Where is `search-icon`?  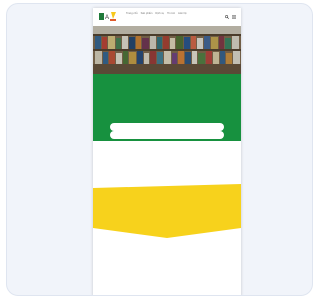
search-icon is located at coordinates (227, 16).